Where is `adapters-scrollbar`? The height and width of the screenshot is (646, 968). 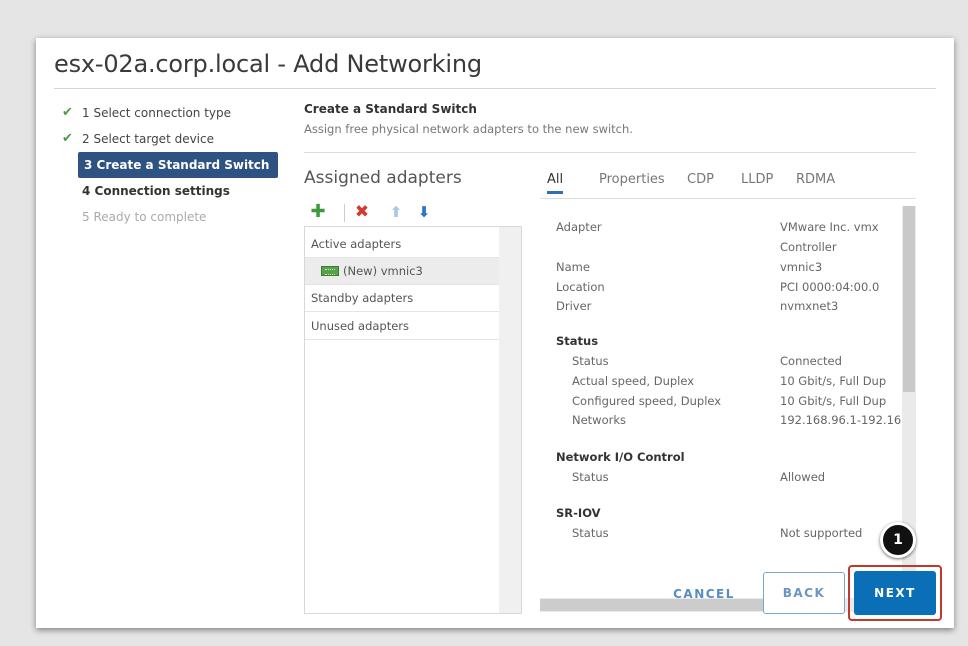
adapters-scrollbar is located at coordinates (510, 420).